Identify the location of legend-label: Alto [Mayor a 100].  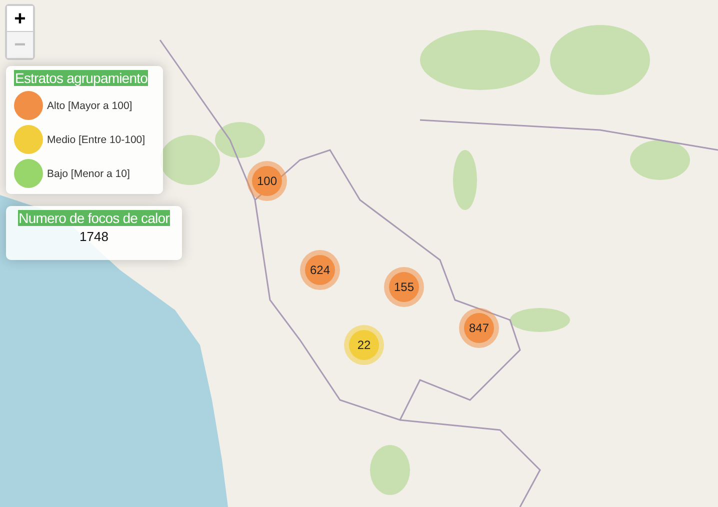
(89, 106).